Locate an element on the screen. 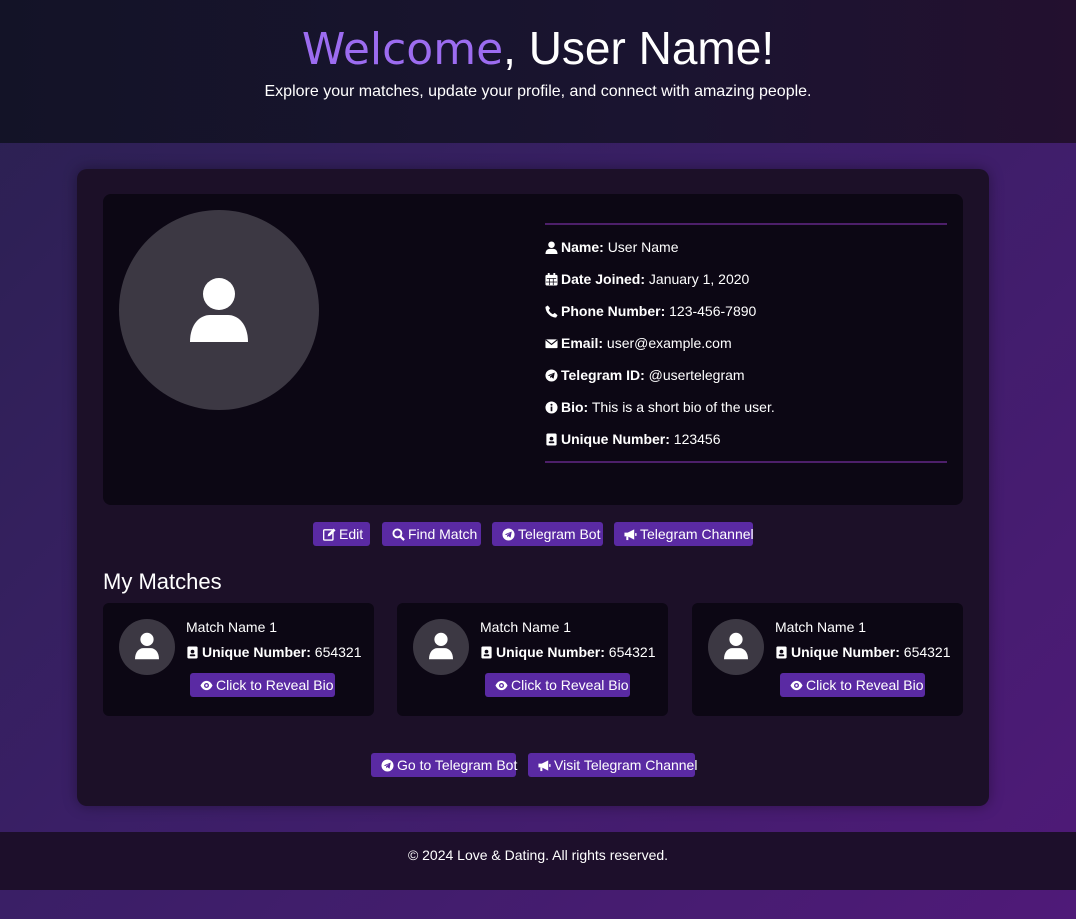  calendar-icon is located at coordinates (551, 279).